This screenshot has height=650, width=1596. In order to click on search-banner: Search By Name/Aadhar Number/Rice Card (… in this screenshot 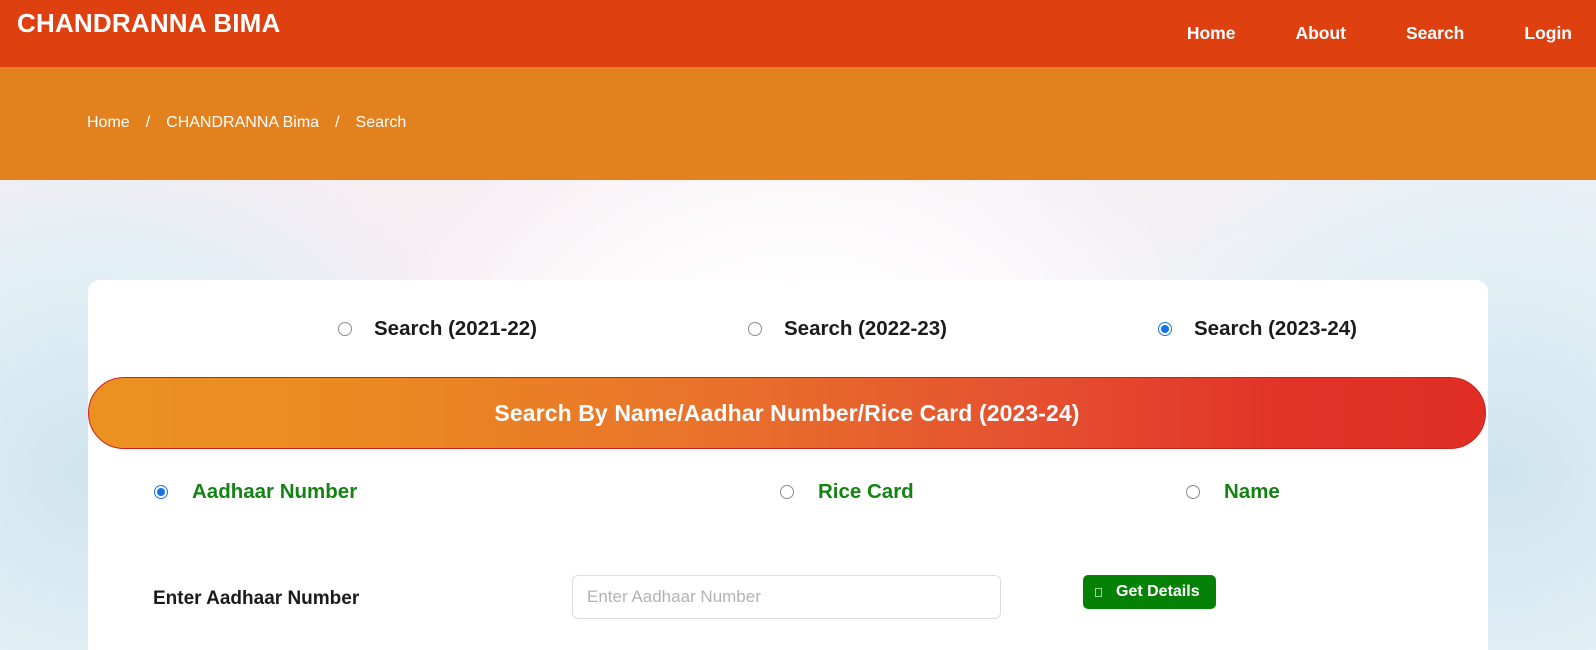, I will do `click(787, 413)`.